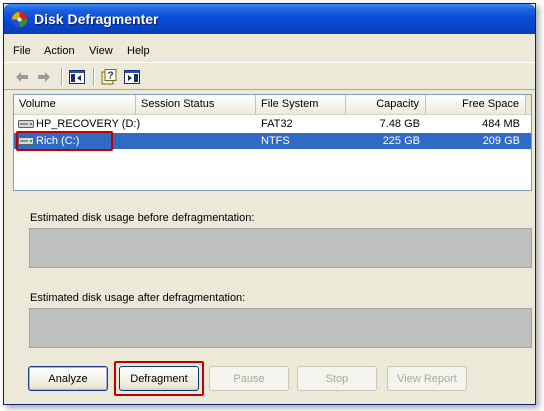 The image size is (544, 411). I want to click on usage-before-display, so click(280, 248).